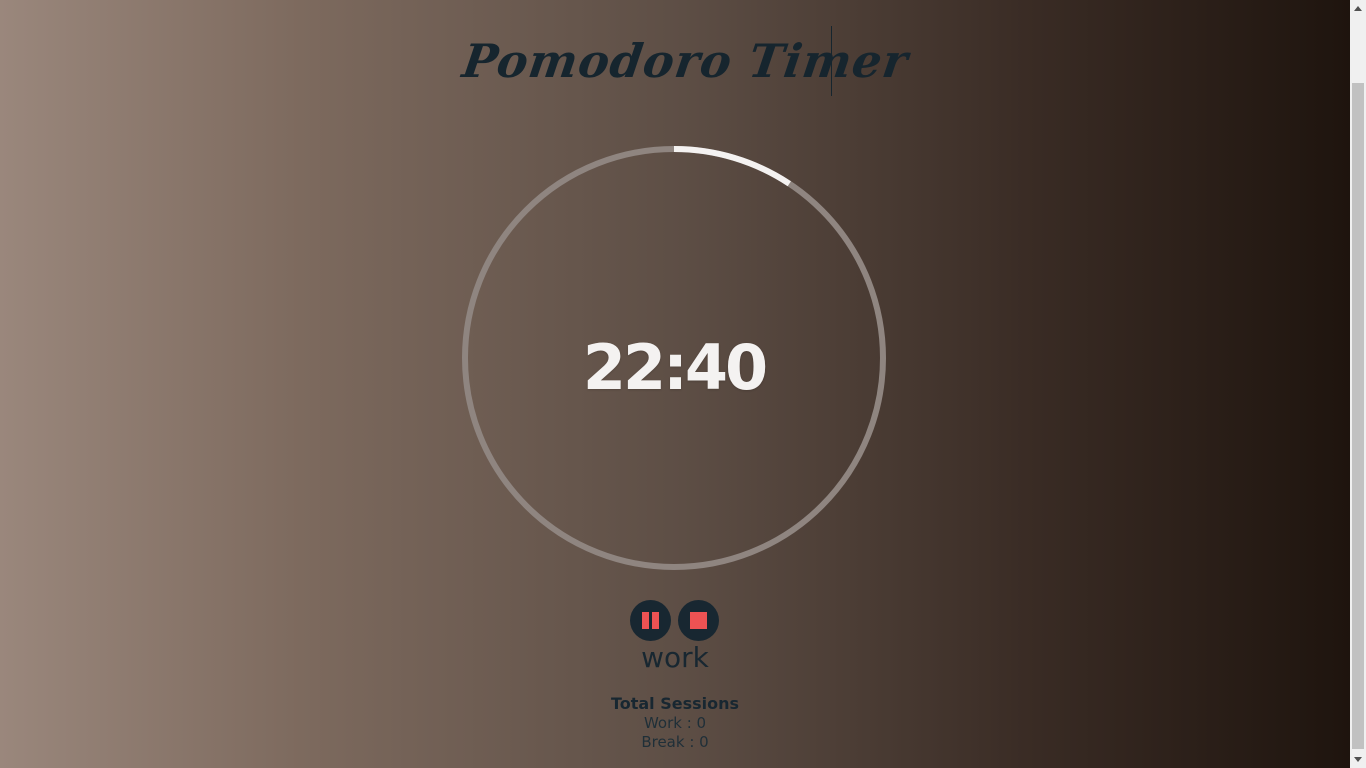 Image resolution: width=1366 pixels, height=768 pixels. What do you see at coordinates (686, 61) in the screenshot?
I see `app-title: Pomodoro Timer` at bounding box center [686, 61].